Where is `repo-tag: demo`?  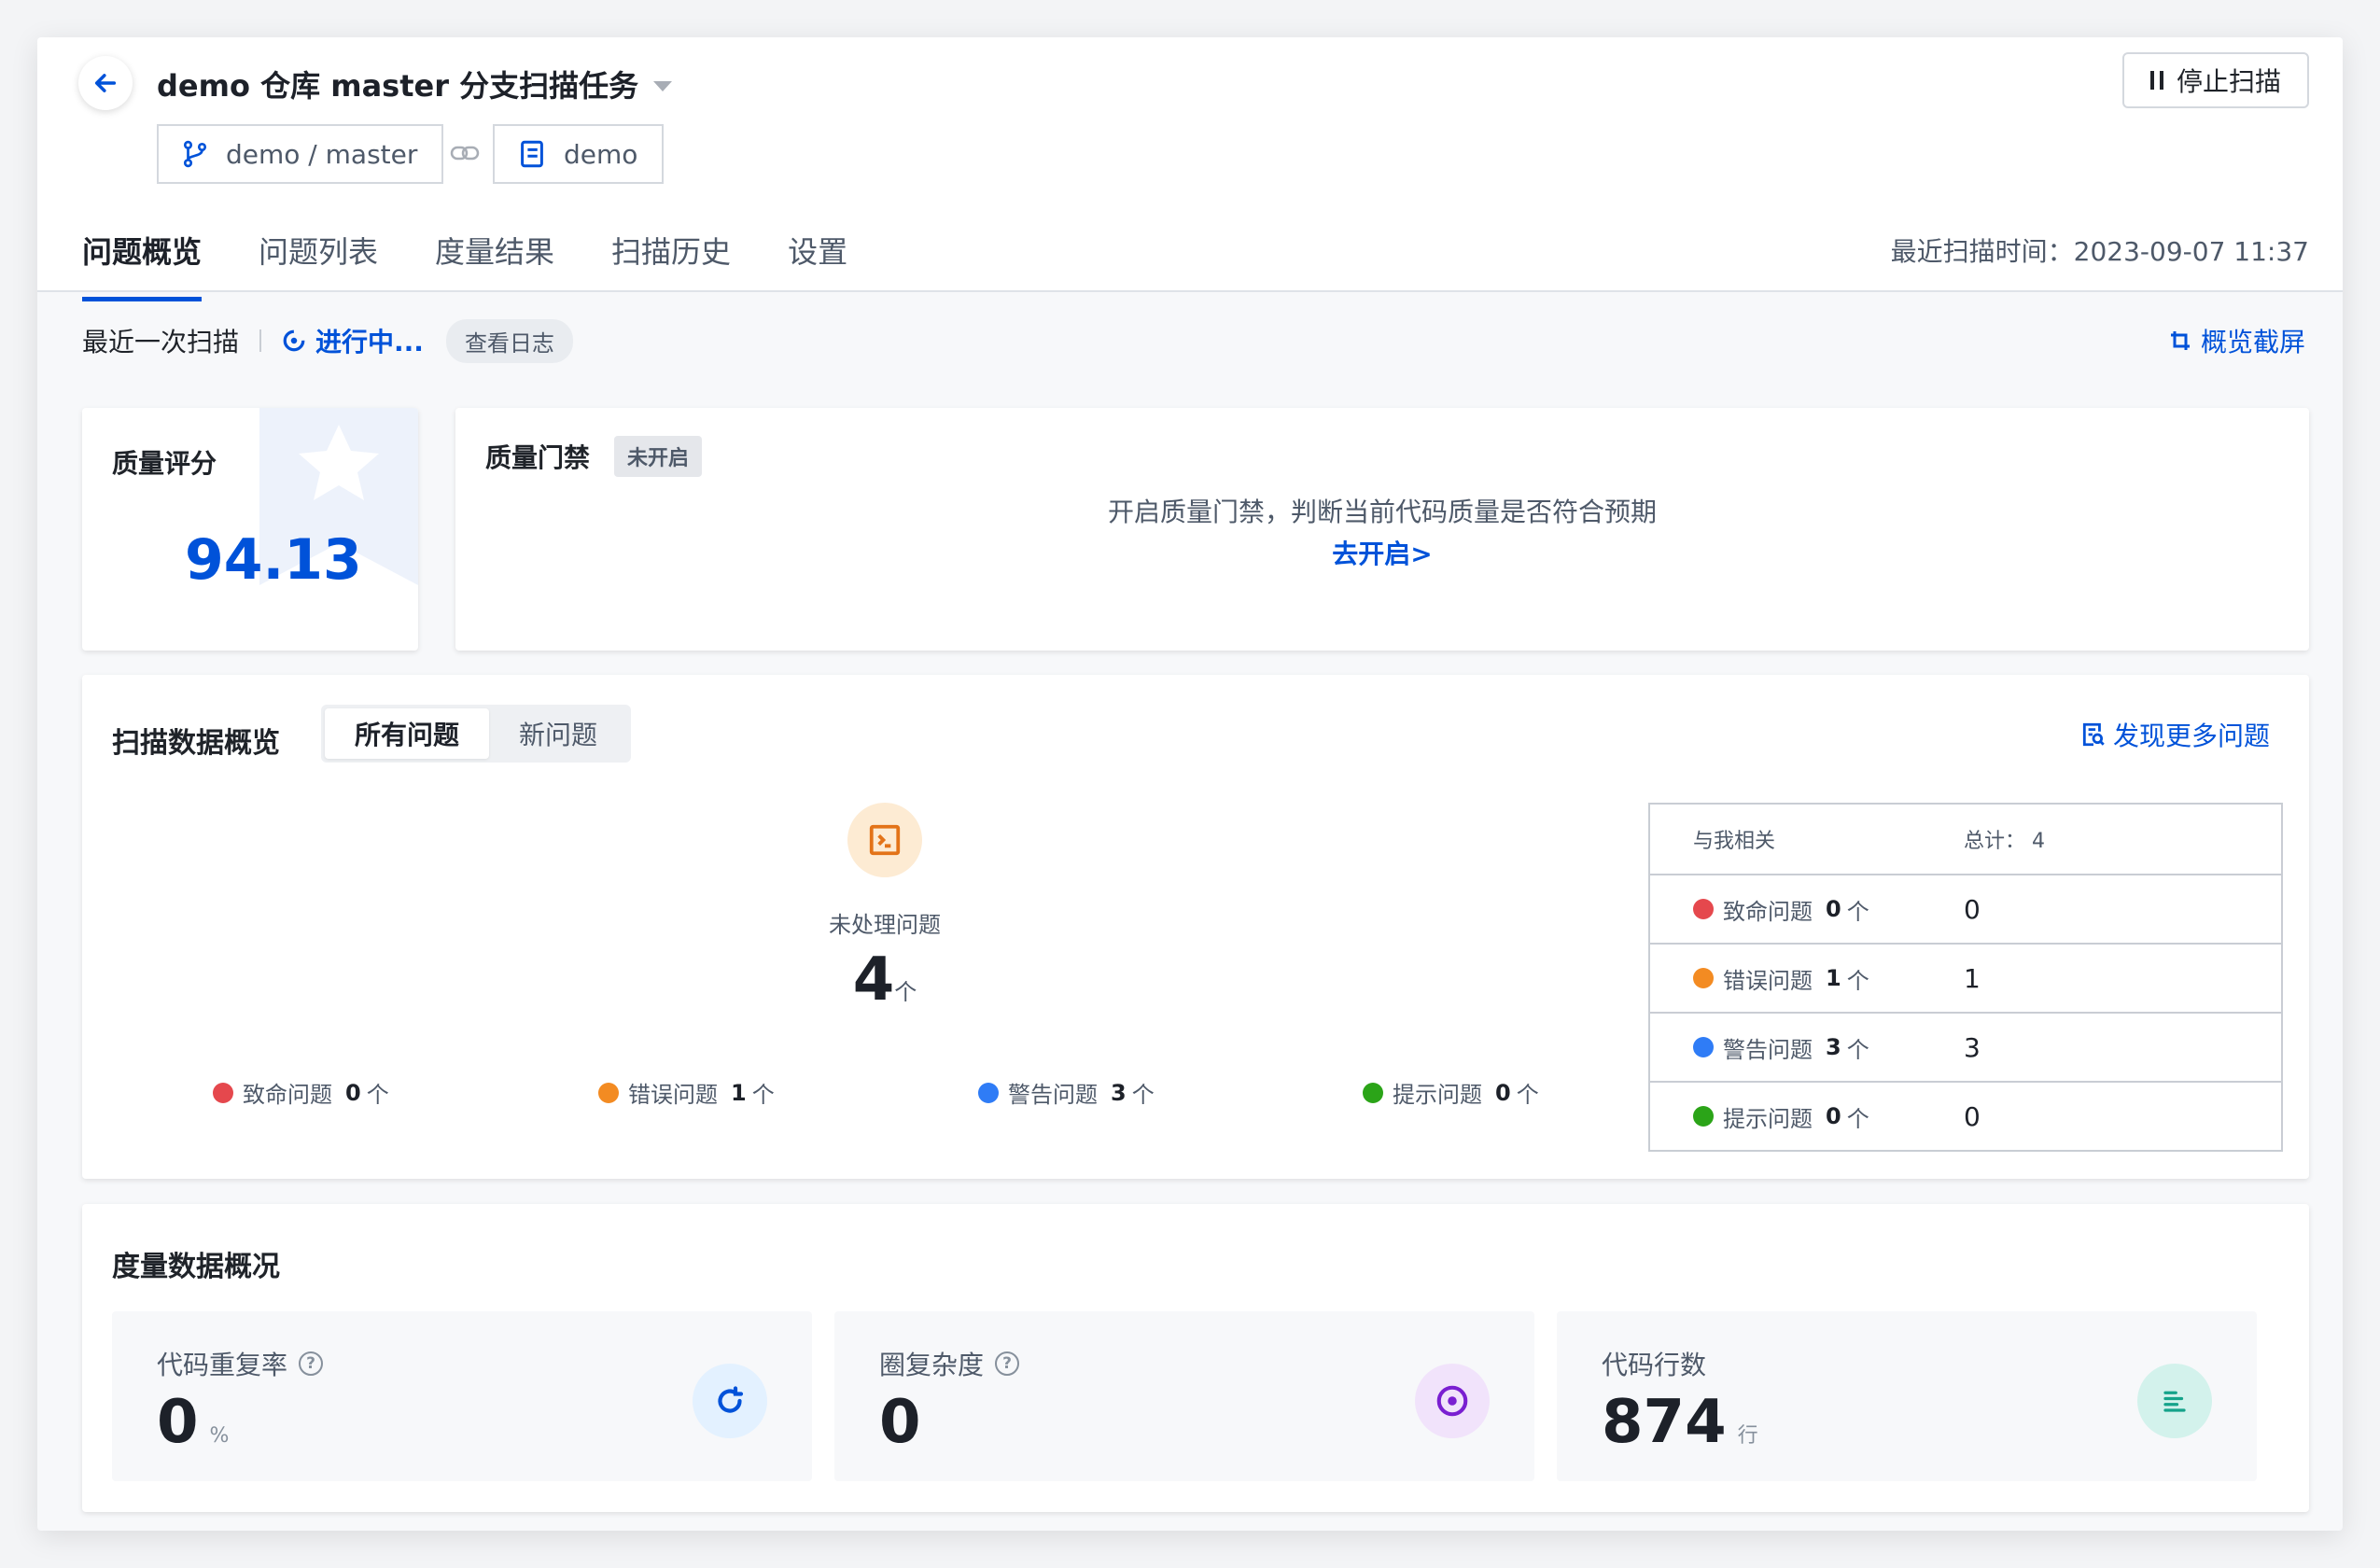
repo-tag: demo is located at coordinates (579, 154).